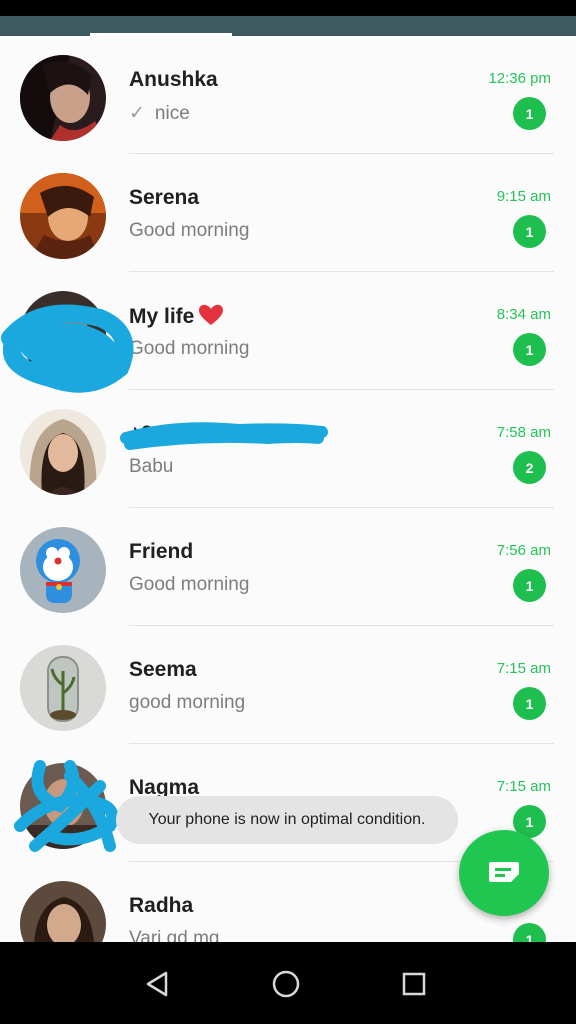 Image resolution: width=576 pixels, height=1024 pixels. What do you see at coordinates (173, 79) in the screenshot?
I see `contact-name: Anushka` at bounding box center [173, 79].